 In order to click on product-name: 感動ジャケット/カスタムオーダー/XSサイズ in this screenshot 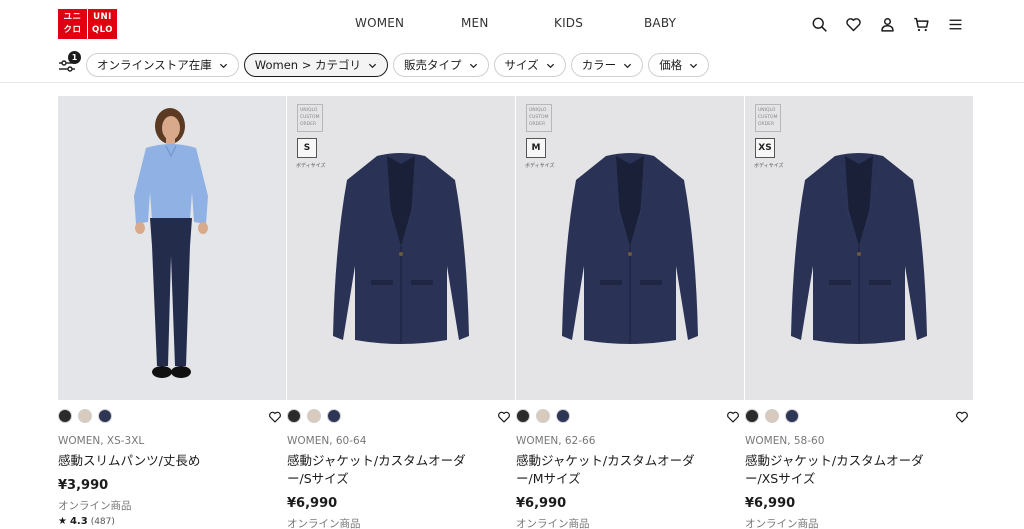, I will do `click(845, 470)`.